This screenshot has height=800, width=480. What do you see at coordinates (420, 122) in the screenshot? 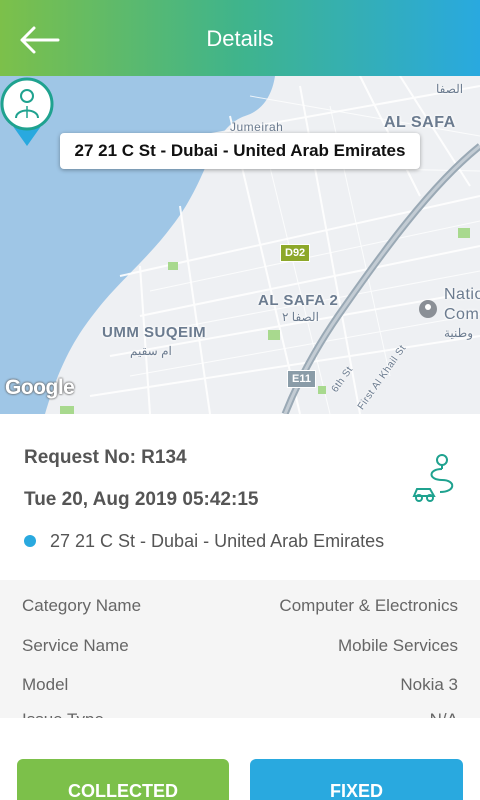
I see `map-label-al-safa: AL SAFA` at bounding box center [420, 122].